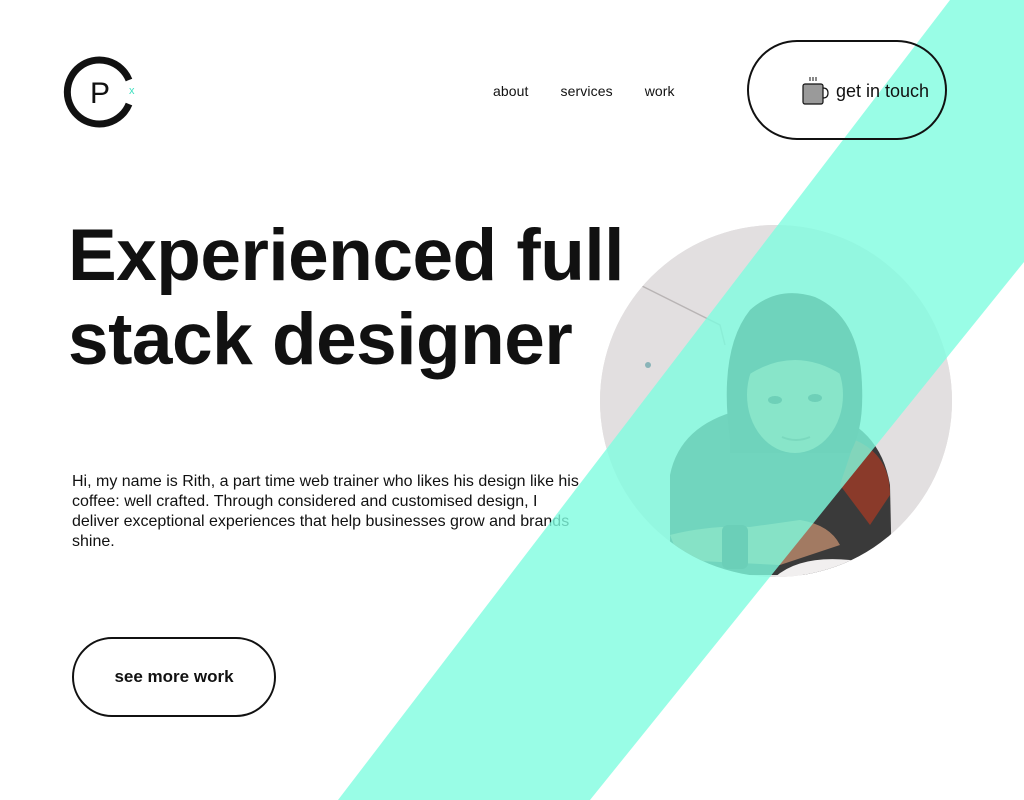 The image size is (1024, 800). Describe the element at coordinates (348, 298) in the screenshot. I see `page-title: Experienced full stack designer` at that location.